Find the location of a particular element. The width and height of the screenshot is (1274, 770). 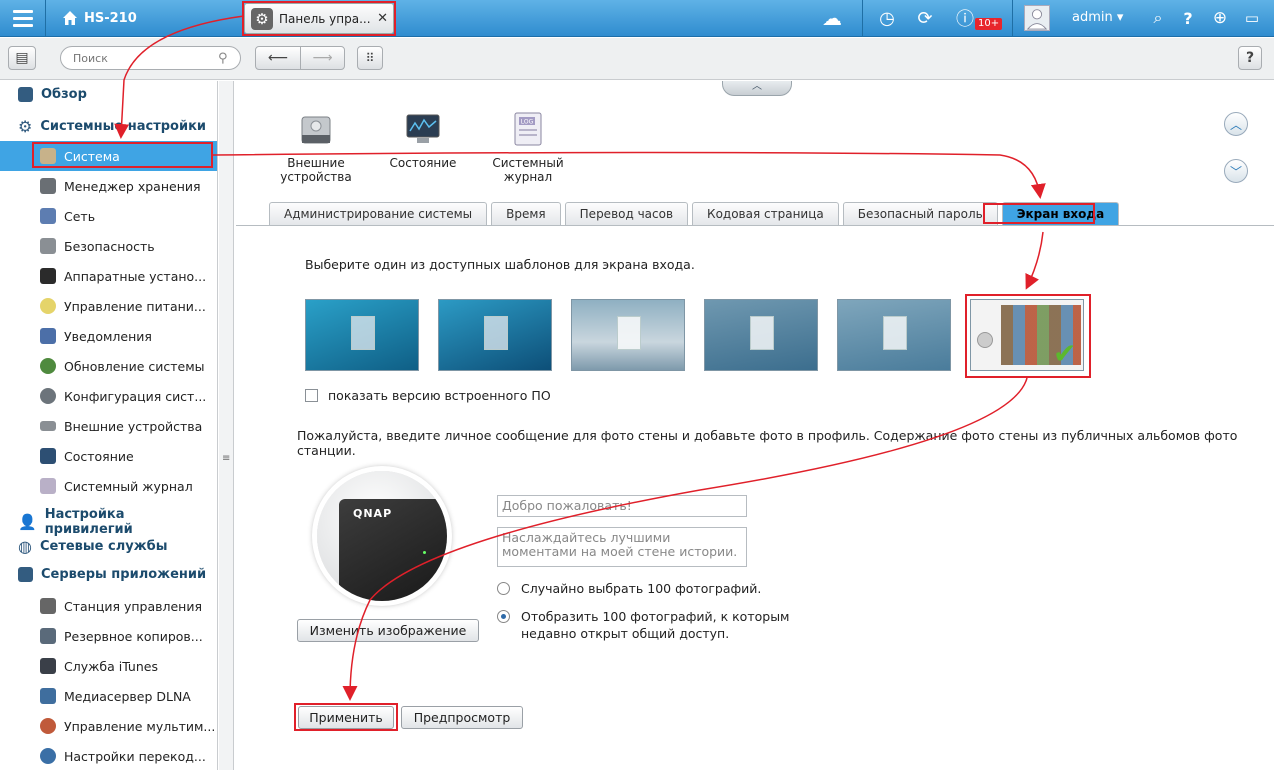

clock-icon: ◷ is located at coordinates (887, 18).